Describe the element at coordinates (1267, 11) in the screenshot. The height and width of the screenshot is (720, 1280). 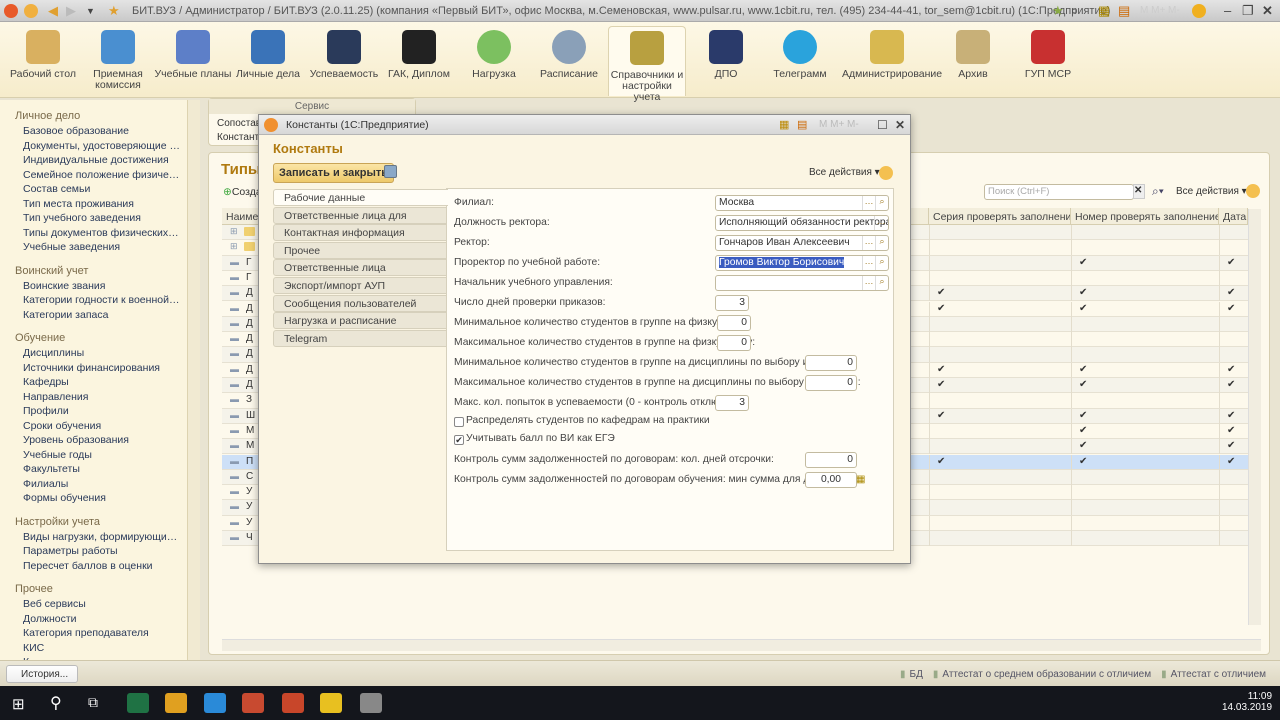
I see `close-icon: ✕` at that location.